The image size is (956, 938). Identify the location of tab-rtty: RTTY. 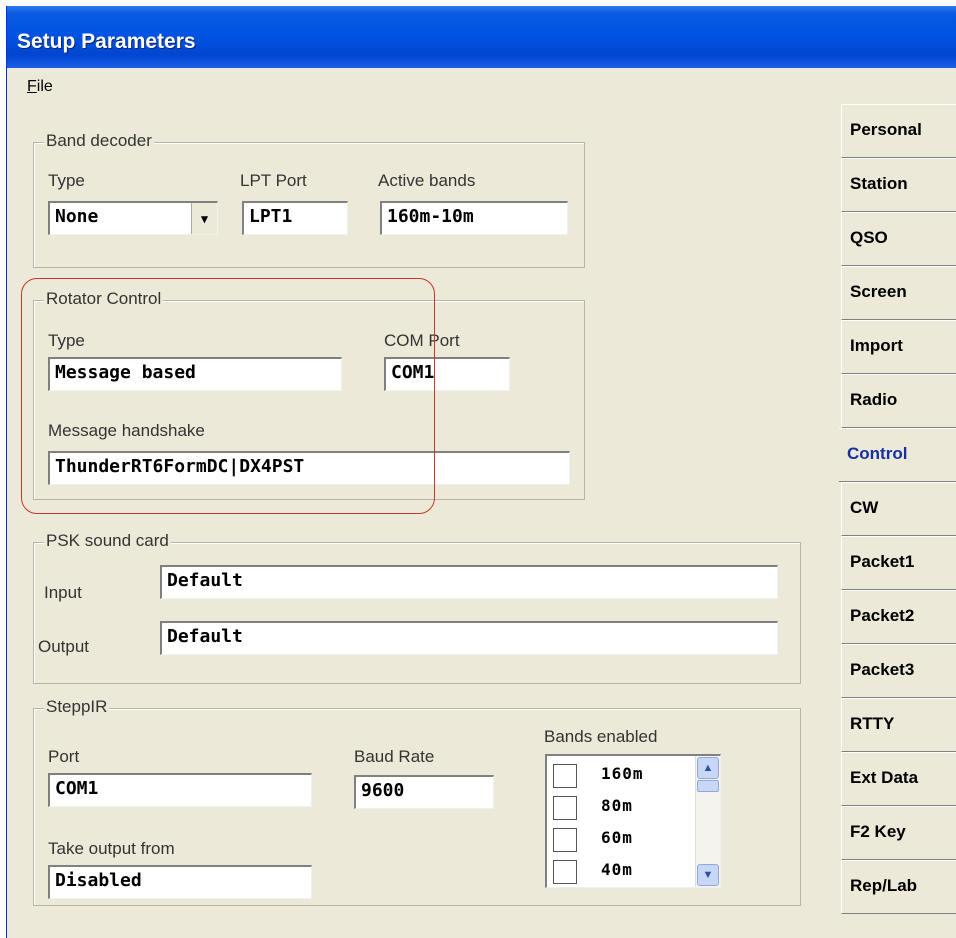
(898, 725).